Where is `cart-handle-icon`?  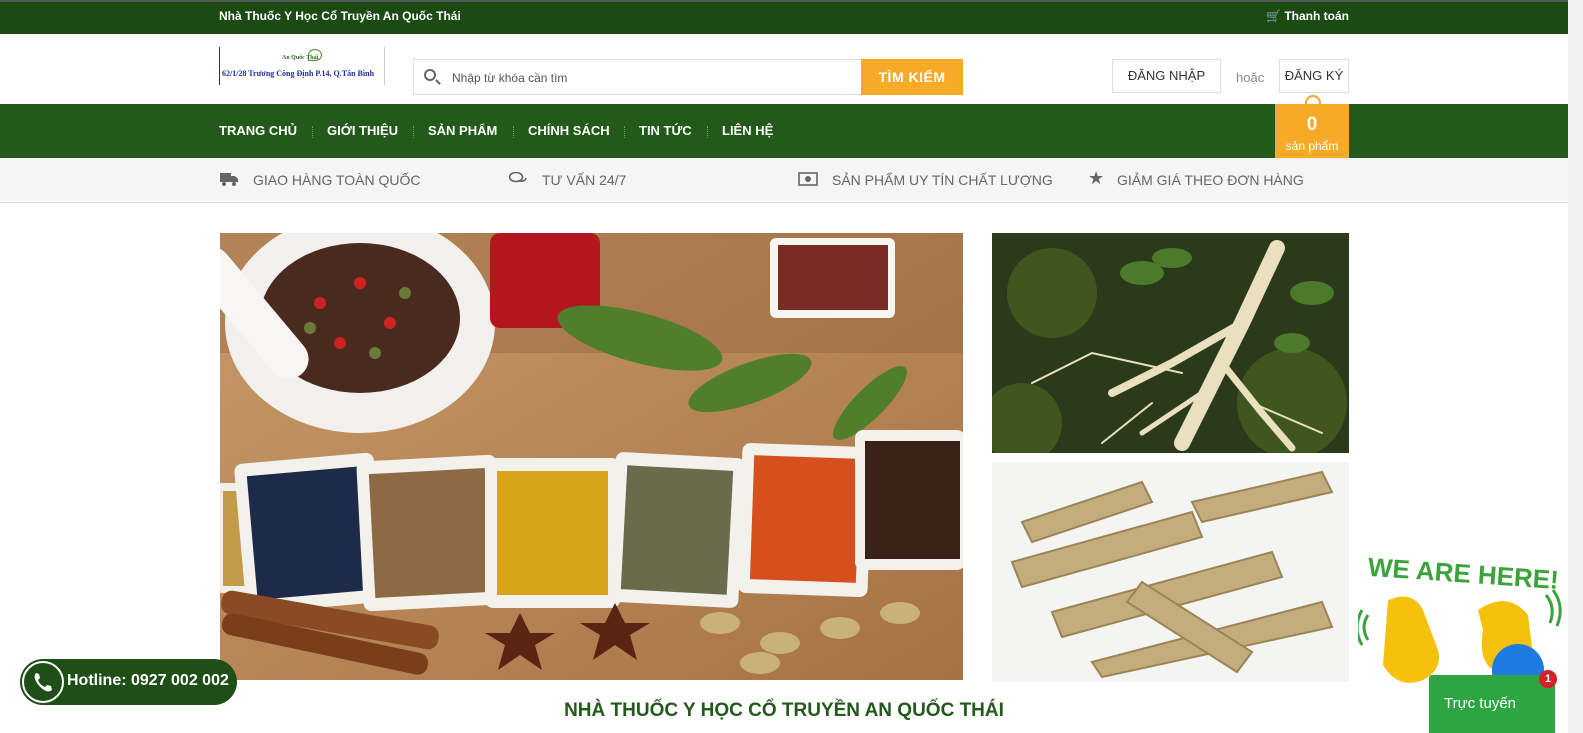 cart-handle-icon is located at coordinates (1313, 101).